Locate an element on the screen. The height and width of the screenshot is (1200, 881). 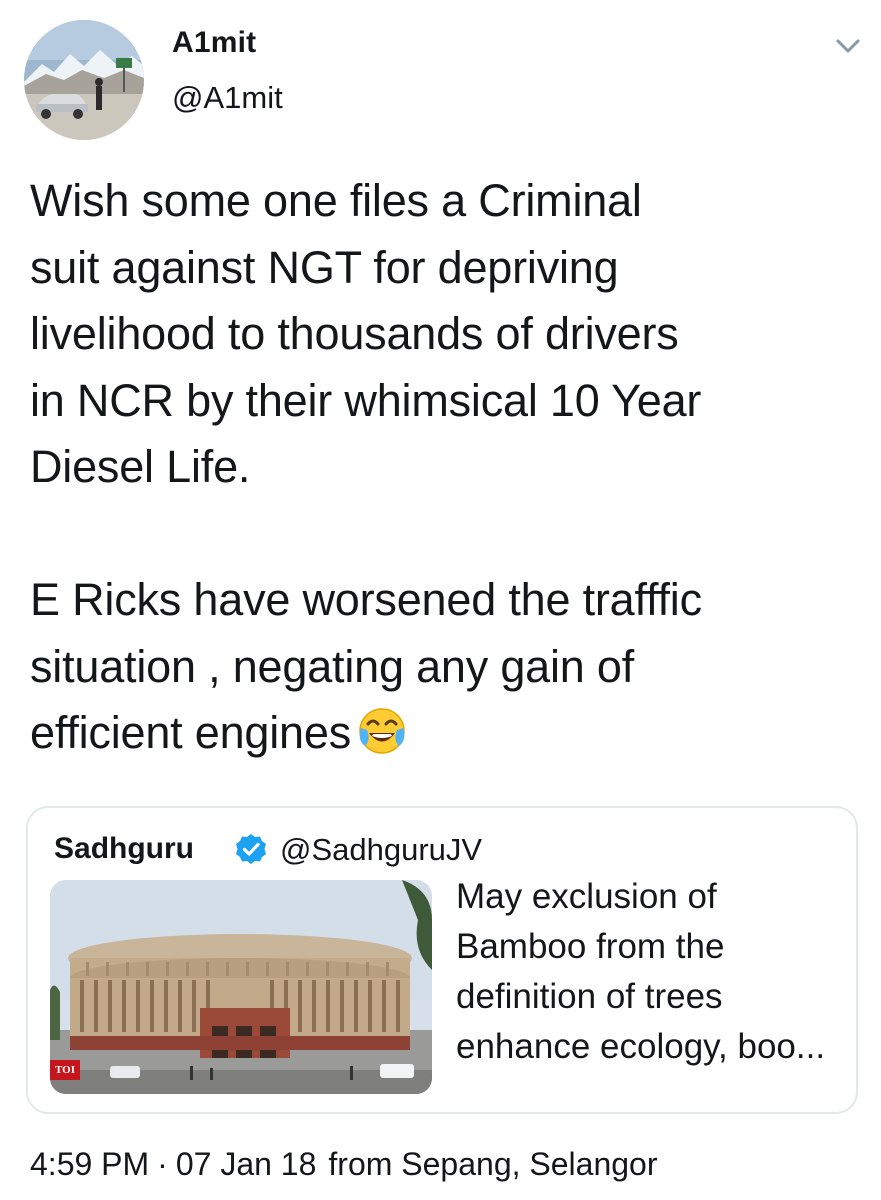
verified-badge-icon is located at coordinates (251, 849).